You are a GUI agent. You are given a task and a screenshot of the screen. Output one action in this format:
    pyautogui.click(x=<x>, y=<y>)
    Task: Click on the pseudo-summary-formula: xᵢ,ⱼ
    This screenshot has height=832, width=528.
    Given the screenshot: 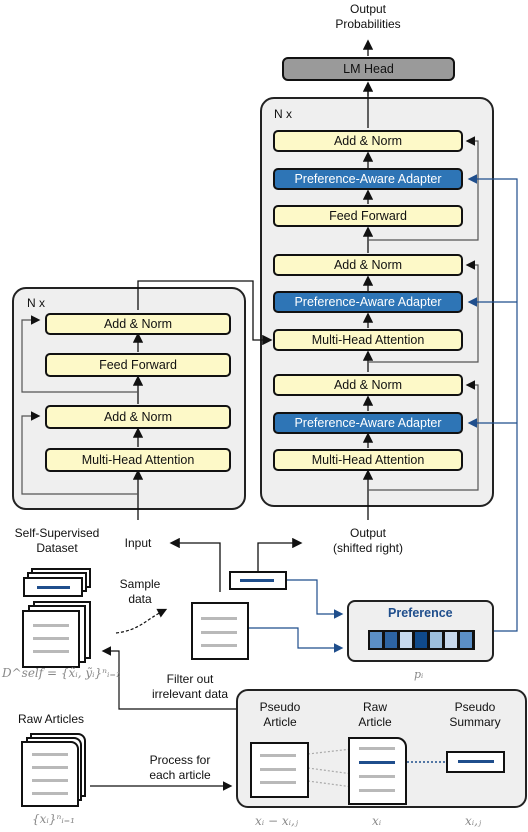 What is the action you would take?
    pyautogui.click(x=473, y=821)
    